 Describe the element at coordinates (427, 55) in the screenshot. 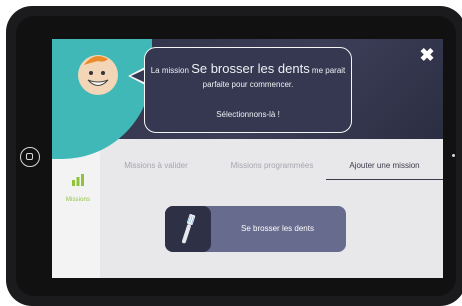

I see `close-icon: ✖` at that location.